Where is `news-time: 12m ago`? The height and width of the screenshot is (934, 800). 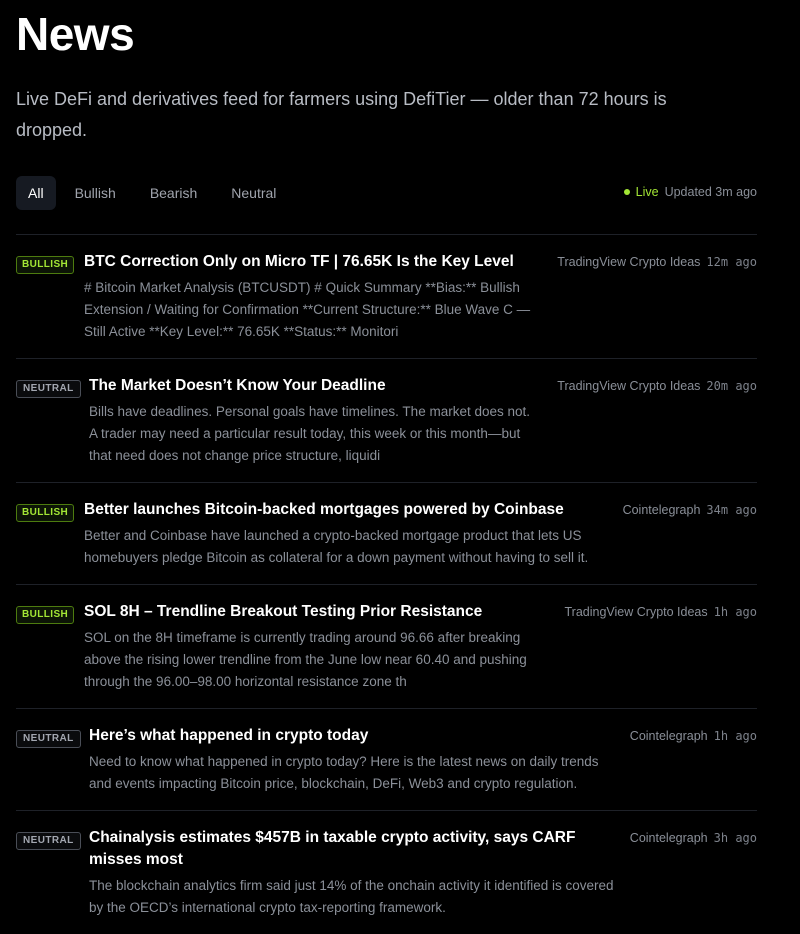
news-time: 12m ago is located at coordinates (731, 262).